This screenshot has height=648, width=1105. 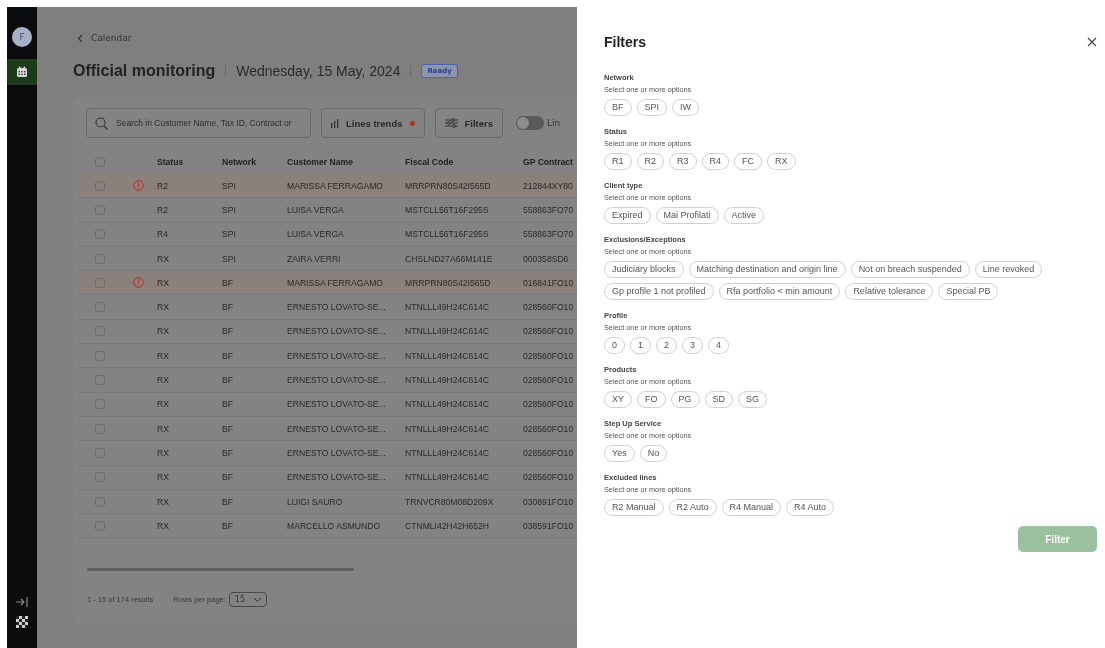 What do you see at coordinates (549, 525) in the screenshot?
I see `table-cell-text: 038591FO10` at bounding box center [549, 525].